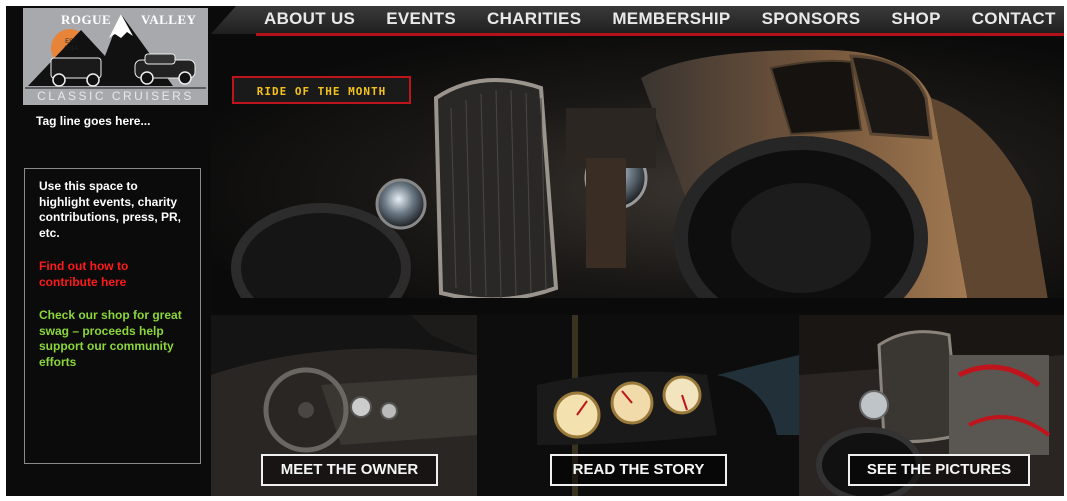 The image size is (1067, 501). I want to click on logo-word-left: ROGUE, so click(86, 19).